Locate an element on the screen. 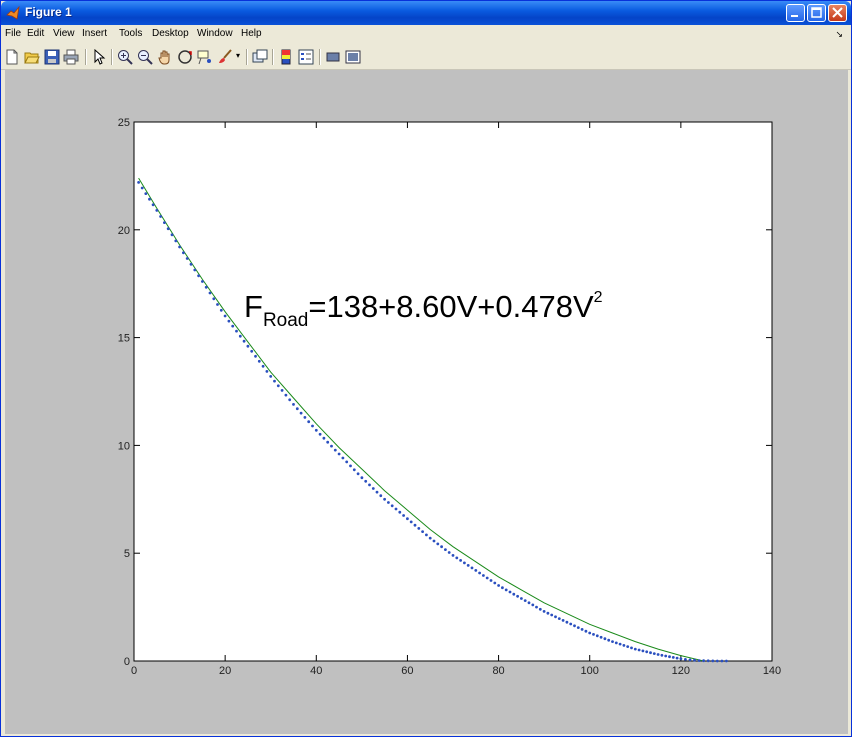 The height and width of the screenshot is (754, 854). menu-window: Window is located at coordinates (215, 33).